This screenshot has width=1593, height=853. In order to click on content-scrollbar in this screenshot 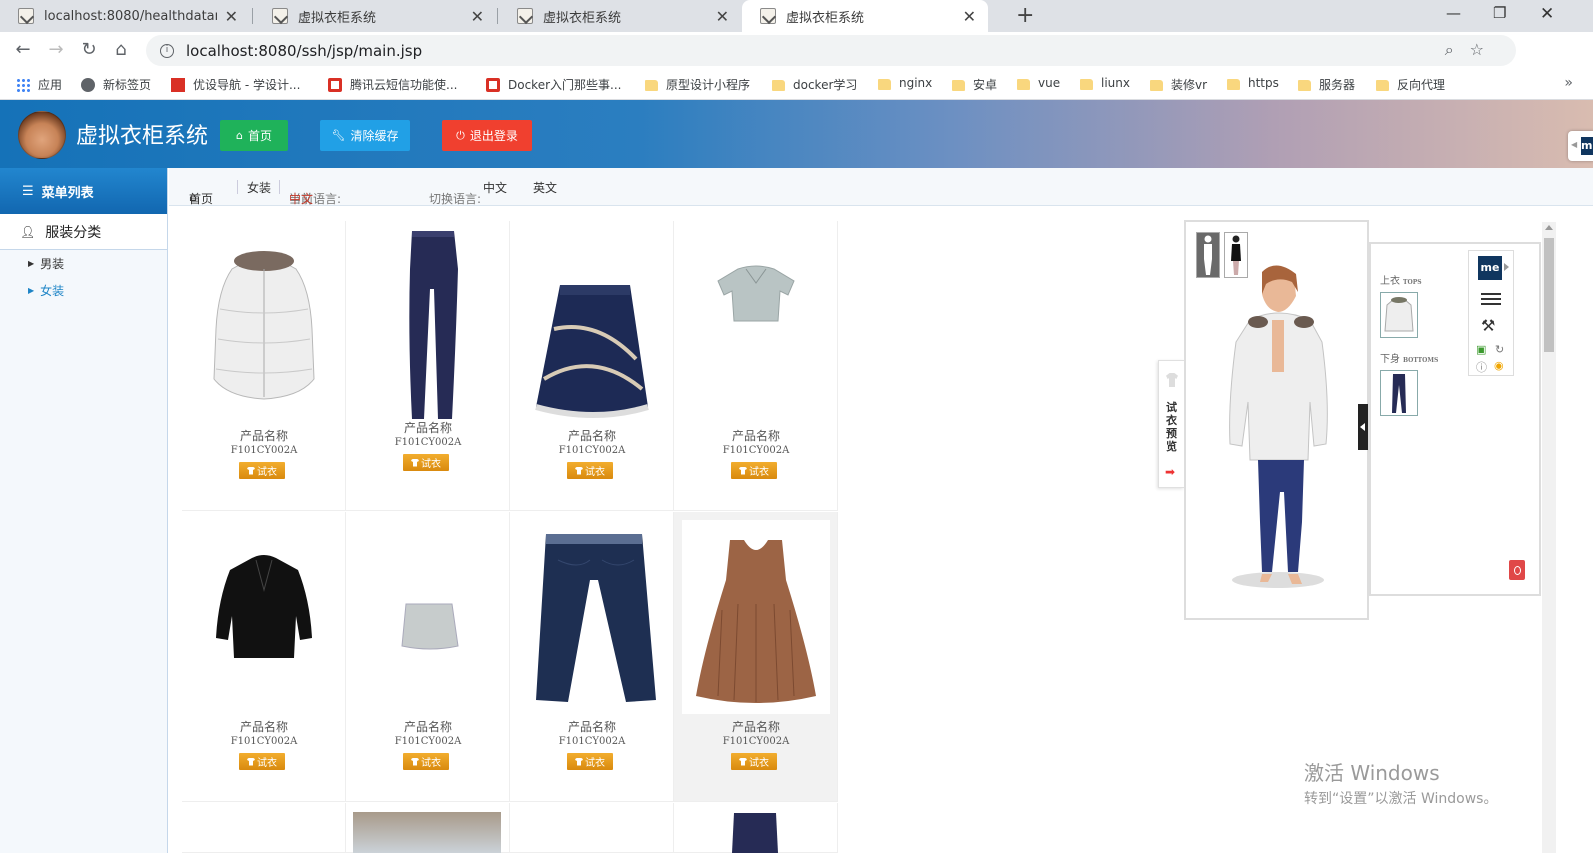, I will do `click(1549, 537)`.